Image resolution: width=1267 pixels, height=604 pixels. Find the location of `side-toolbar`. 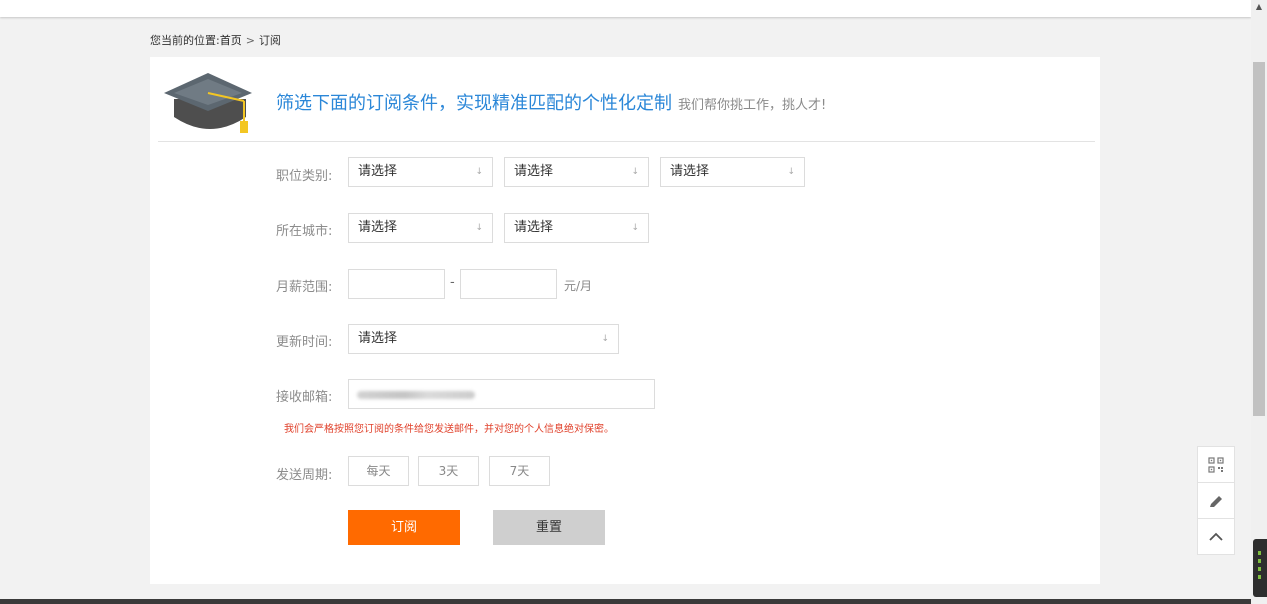

side-toolbar is located at coordinates (1216, 500).